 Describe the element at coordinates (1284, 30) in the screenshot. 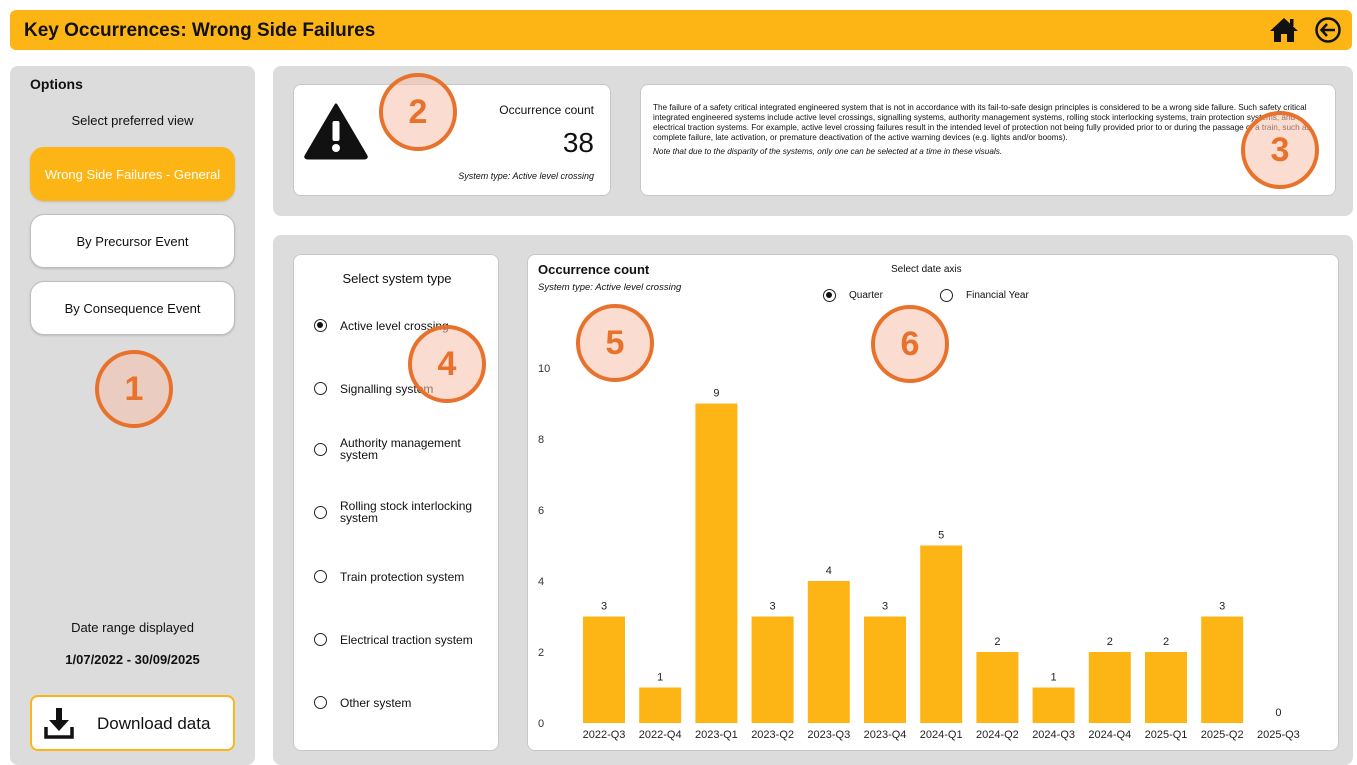

I see `home-icon` at that location.